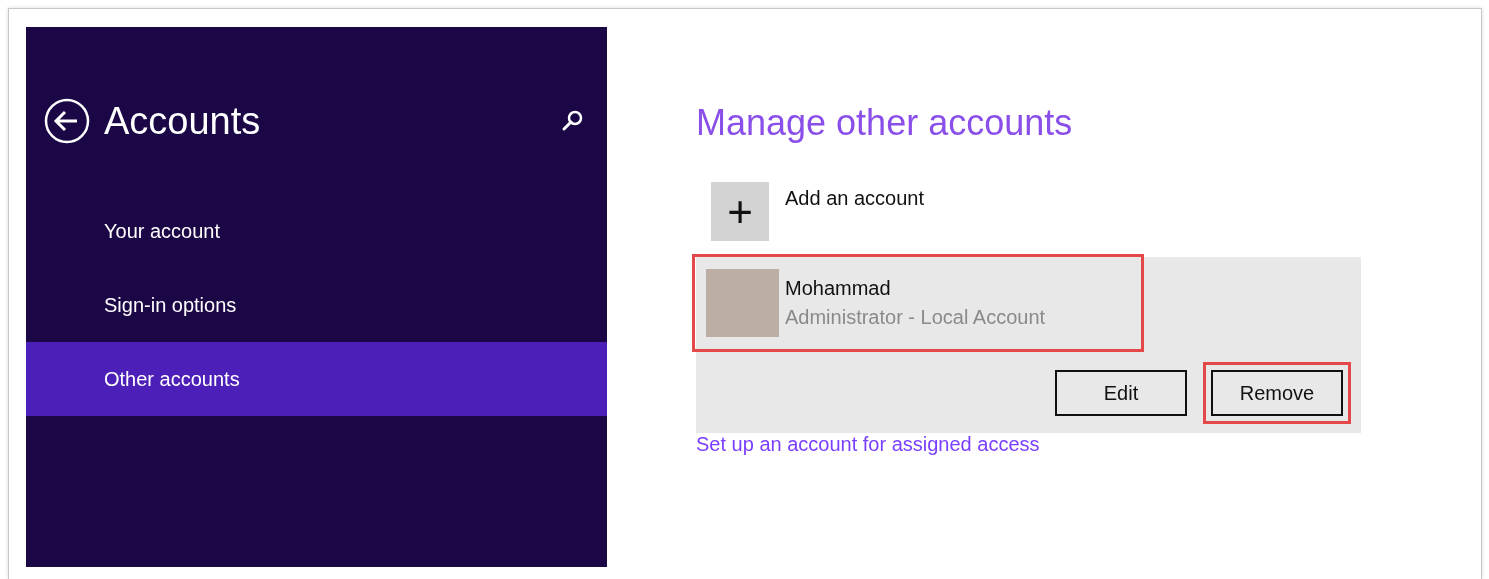 Image resolution: width=1489 pixels, height=579 pixels. Describe the element at coordinates (1277, 393) in the screenshot. I see `action-button: Remove` at that location.